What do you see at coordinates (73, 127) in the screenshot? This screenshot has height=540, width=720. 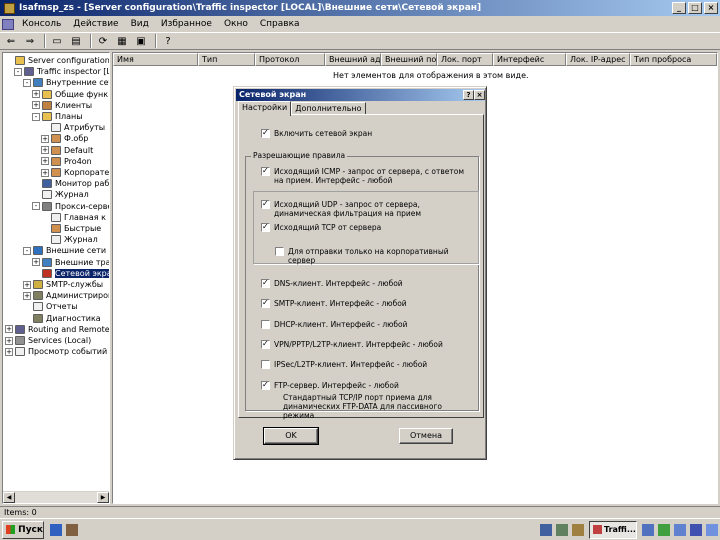 I see `tree-item: Атрибуты` at bounding box center [73, 127].